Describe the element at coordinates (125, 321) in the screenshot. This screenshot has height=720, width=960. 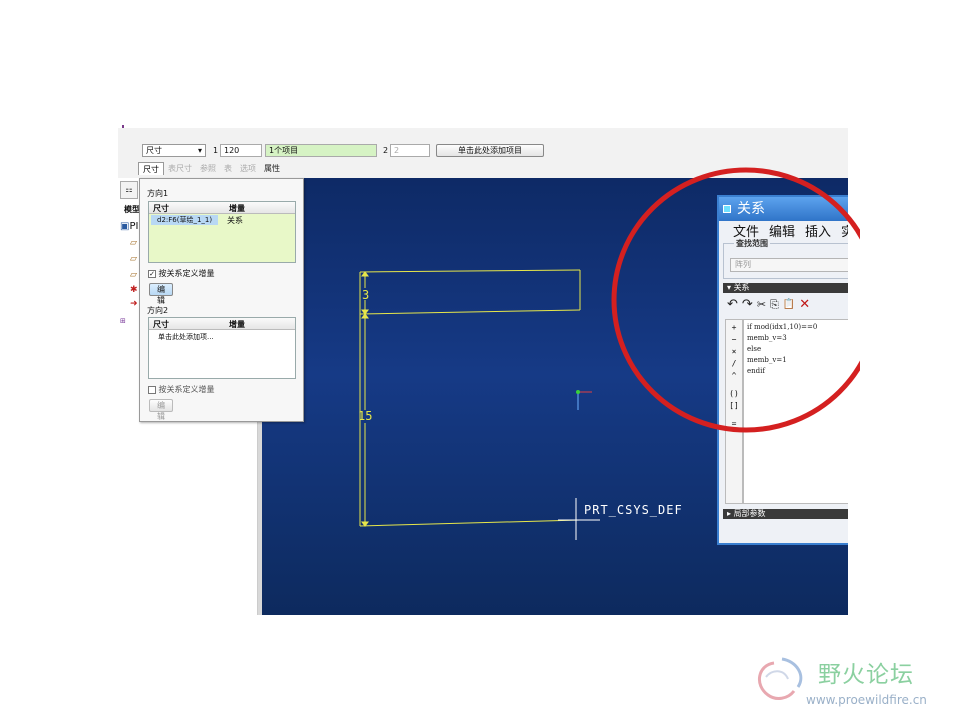
I see `pattern-feature-icon: ⊞` at that location.